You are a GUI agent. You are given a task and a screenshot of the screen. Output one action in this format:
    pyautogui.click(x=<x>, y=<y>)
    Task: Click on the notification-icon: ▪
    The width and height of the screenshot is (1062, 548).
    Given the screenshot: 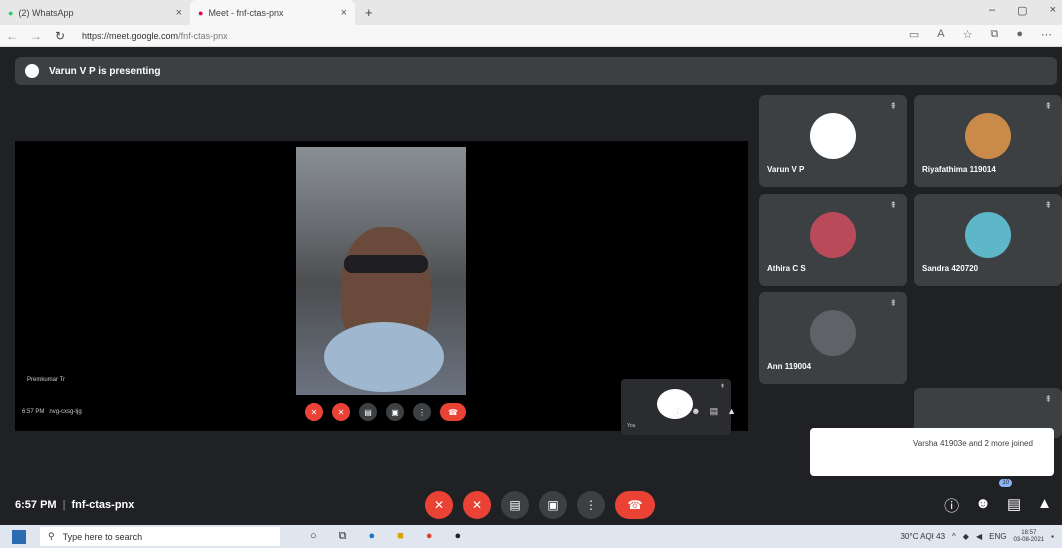 What is the action you would take?
    pyautogui.click(x=1052, y=536)
    